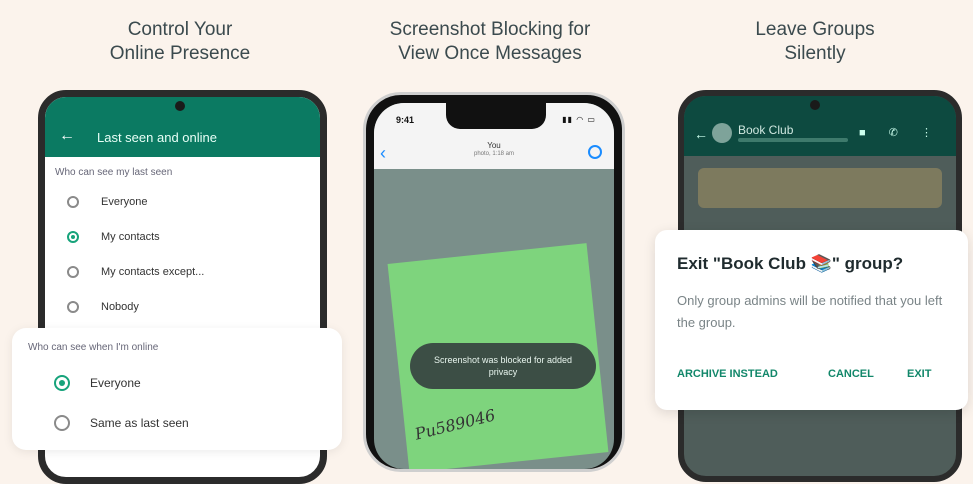 The height and width of the screenshot is (484, 973). I want to click on title-line: Online Presence, so click(180, 53).